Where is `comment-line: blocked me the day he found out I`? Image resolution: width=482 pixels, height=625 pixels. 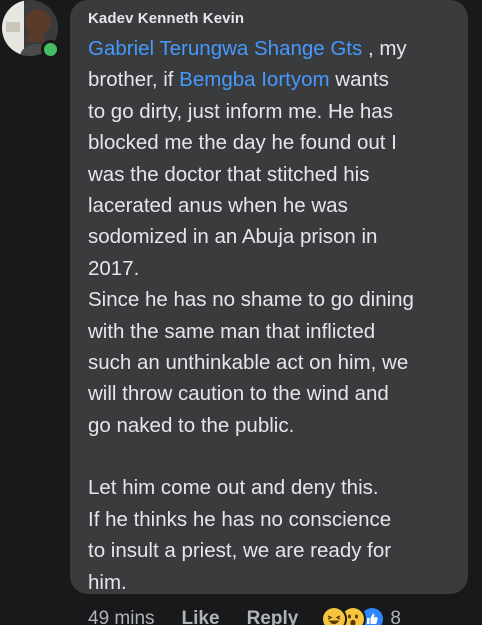 comment-line: blocked me the day he found out I is located at coordinates (274, 142).